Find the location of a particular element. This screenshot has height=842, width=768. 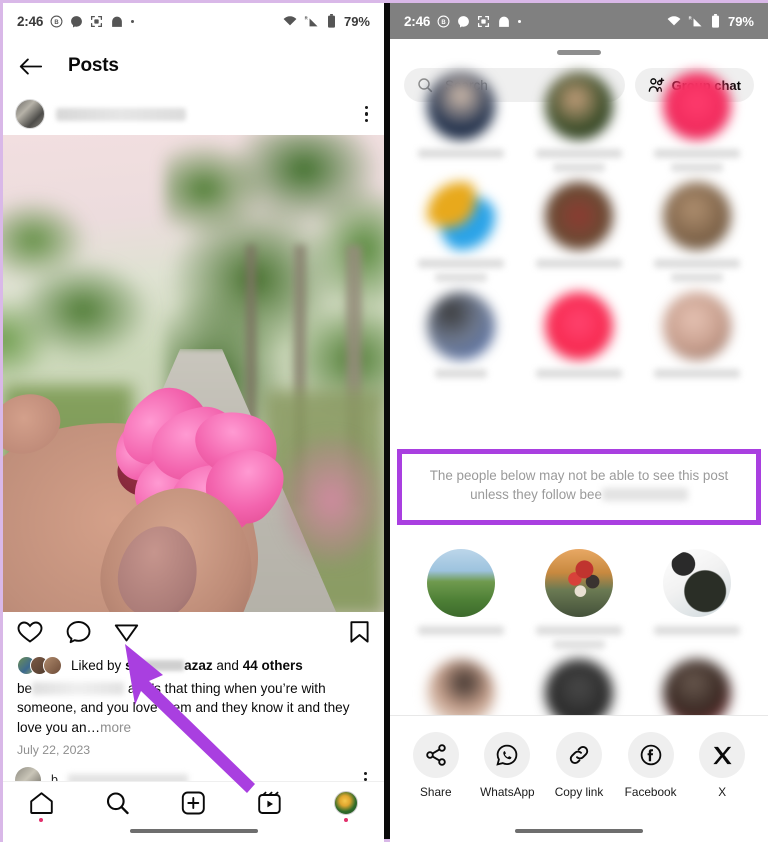

facebook-icon is located at coordinates (650, 755).